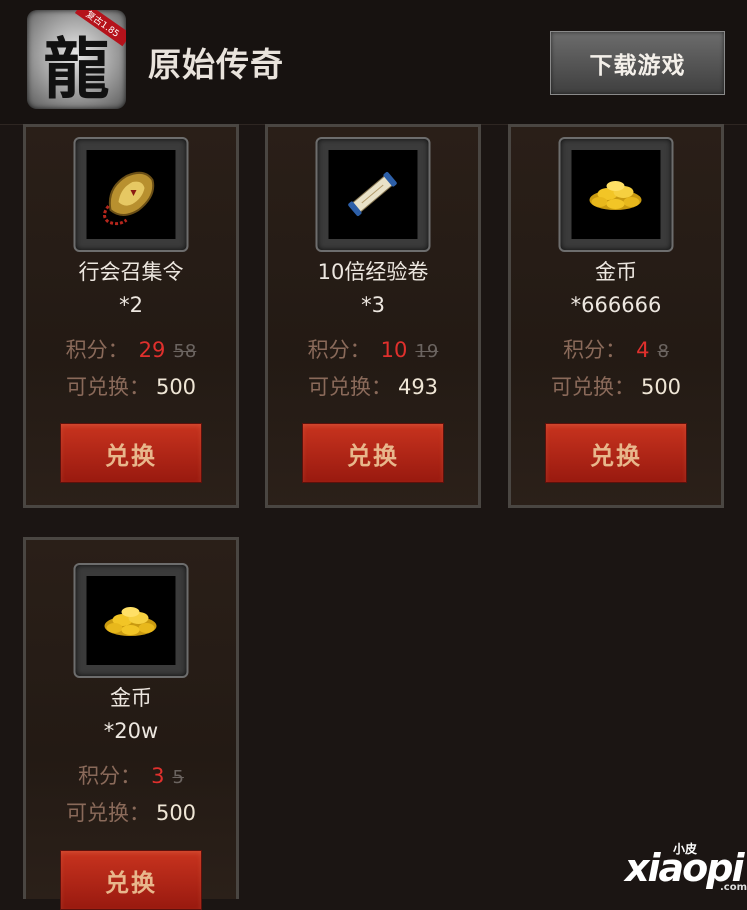 This screenshot has width=747, height=910. I want to click on site-watermark: 小皮 xiaopi .com, so click(686, 867).